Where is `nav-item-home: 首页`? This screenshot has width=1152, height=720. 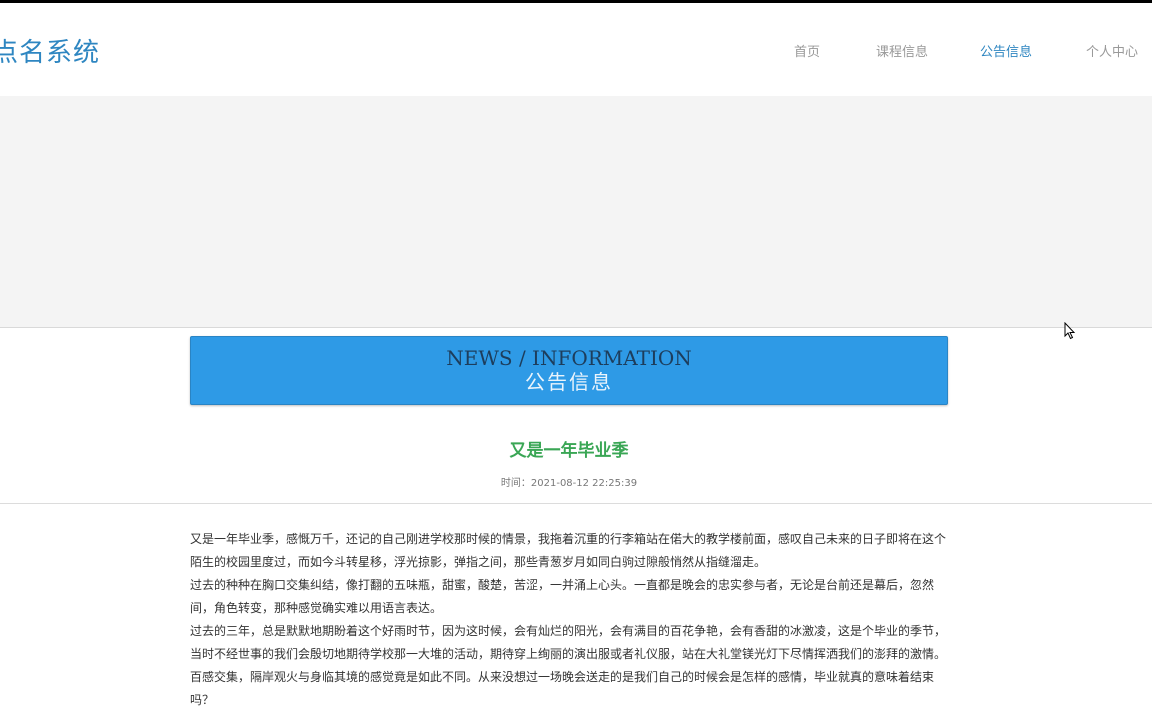 nav-item-home: 首页 is located at coordinates (807, 50).